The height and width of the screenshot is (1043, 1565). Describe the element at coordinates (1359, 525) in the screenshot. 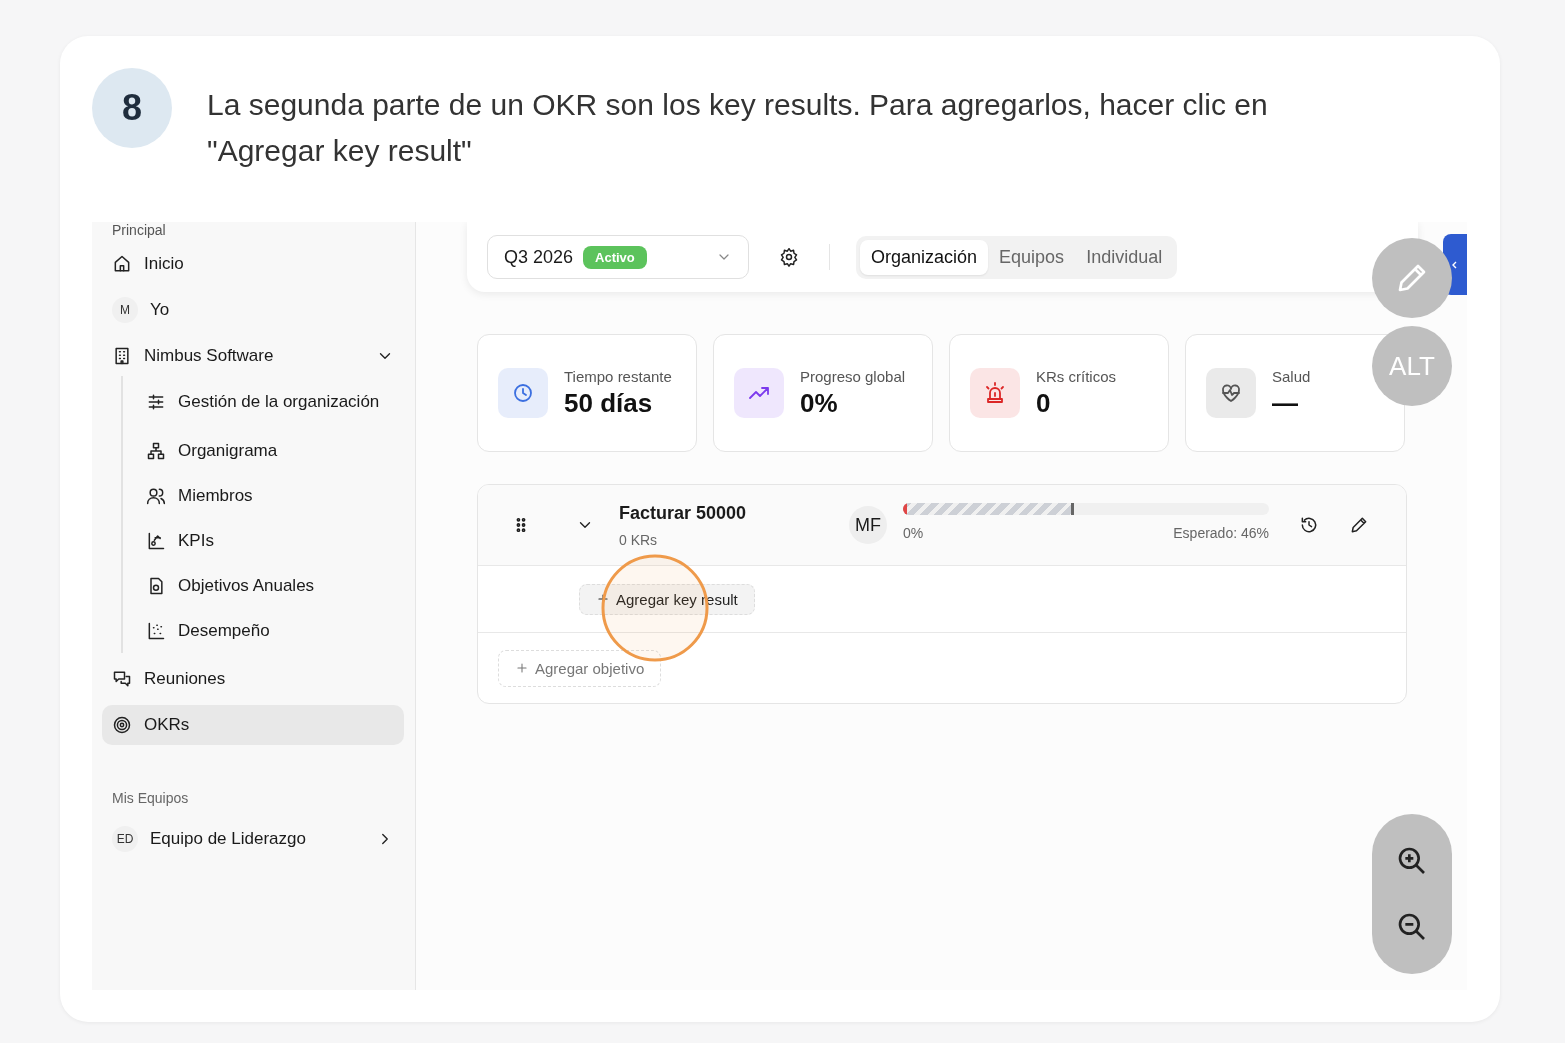

I see `pencil-icon` at that location.